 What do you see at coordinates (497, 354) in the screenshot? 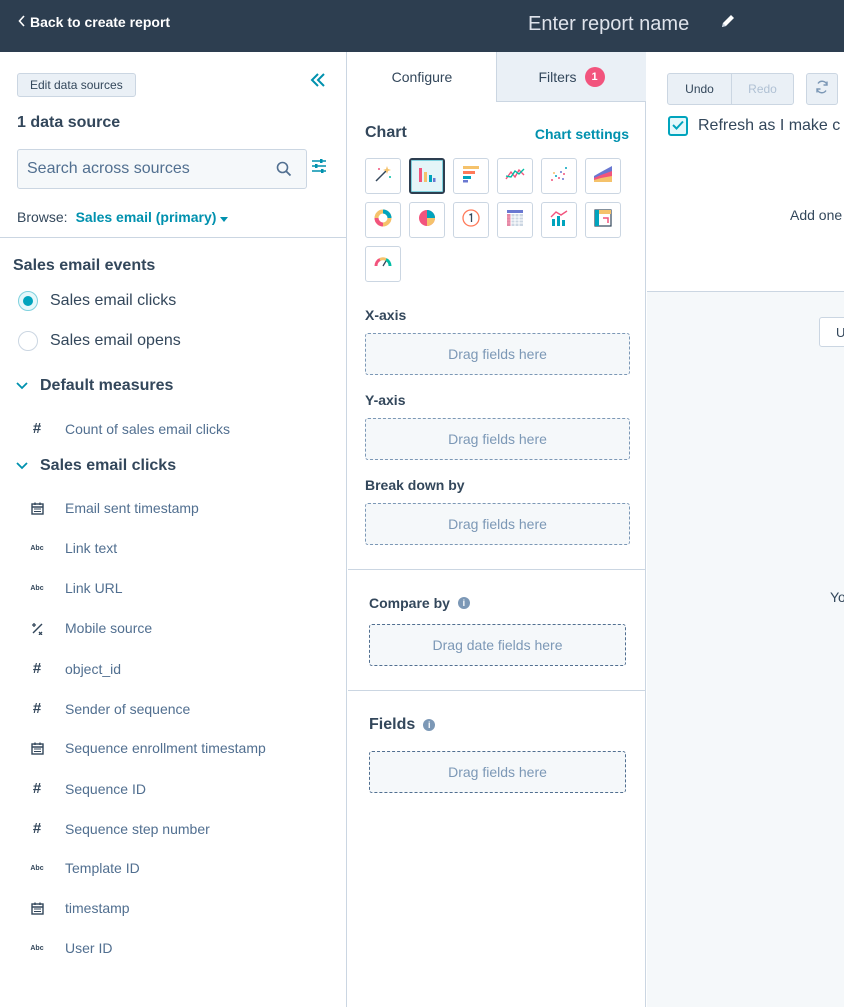
I see `x-axis-drop-zone: Drag fields here` at bounding box center [497, 354].